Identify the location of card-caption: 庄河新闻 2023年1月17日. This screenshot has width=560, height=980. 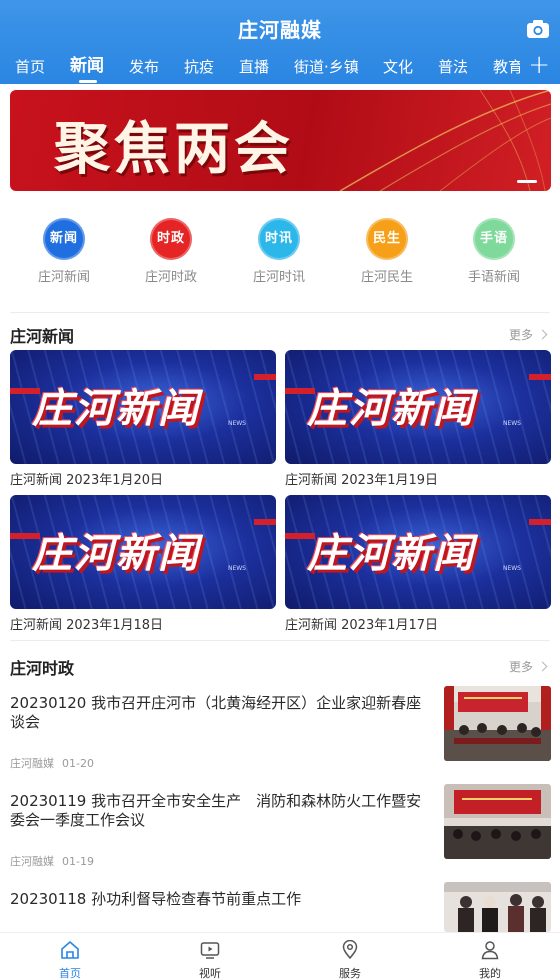
(362, 625).